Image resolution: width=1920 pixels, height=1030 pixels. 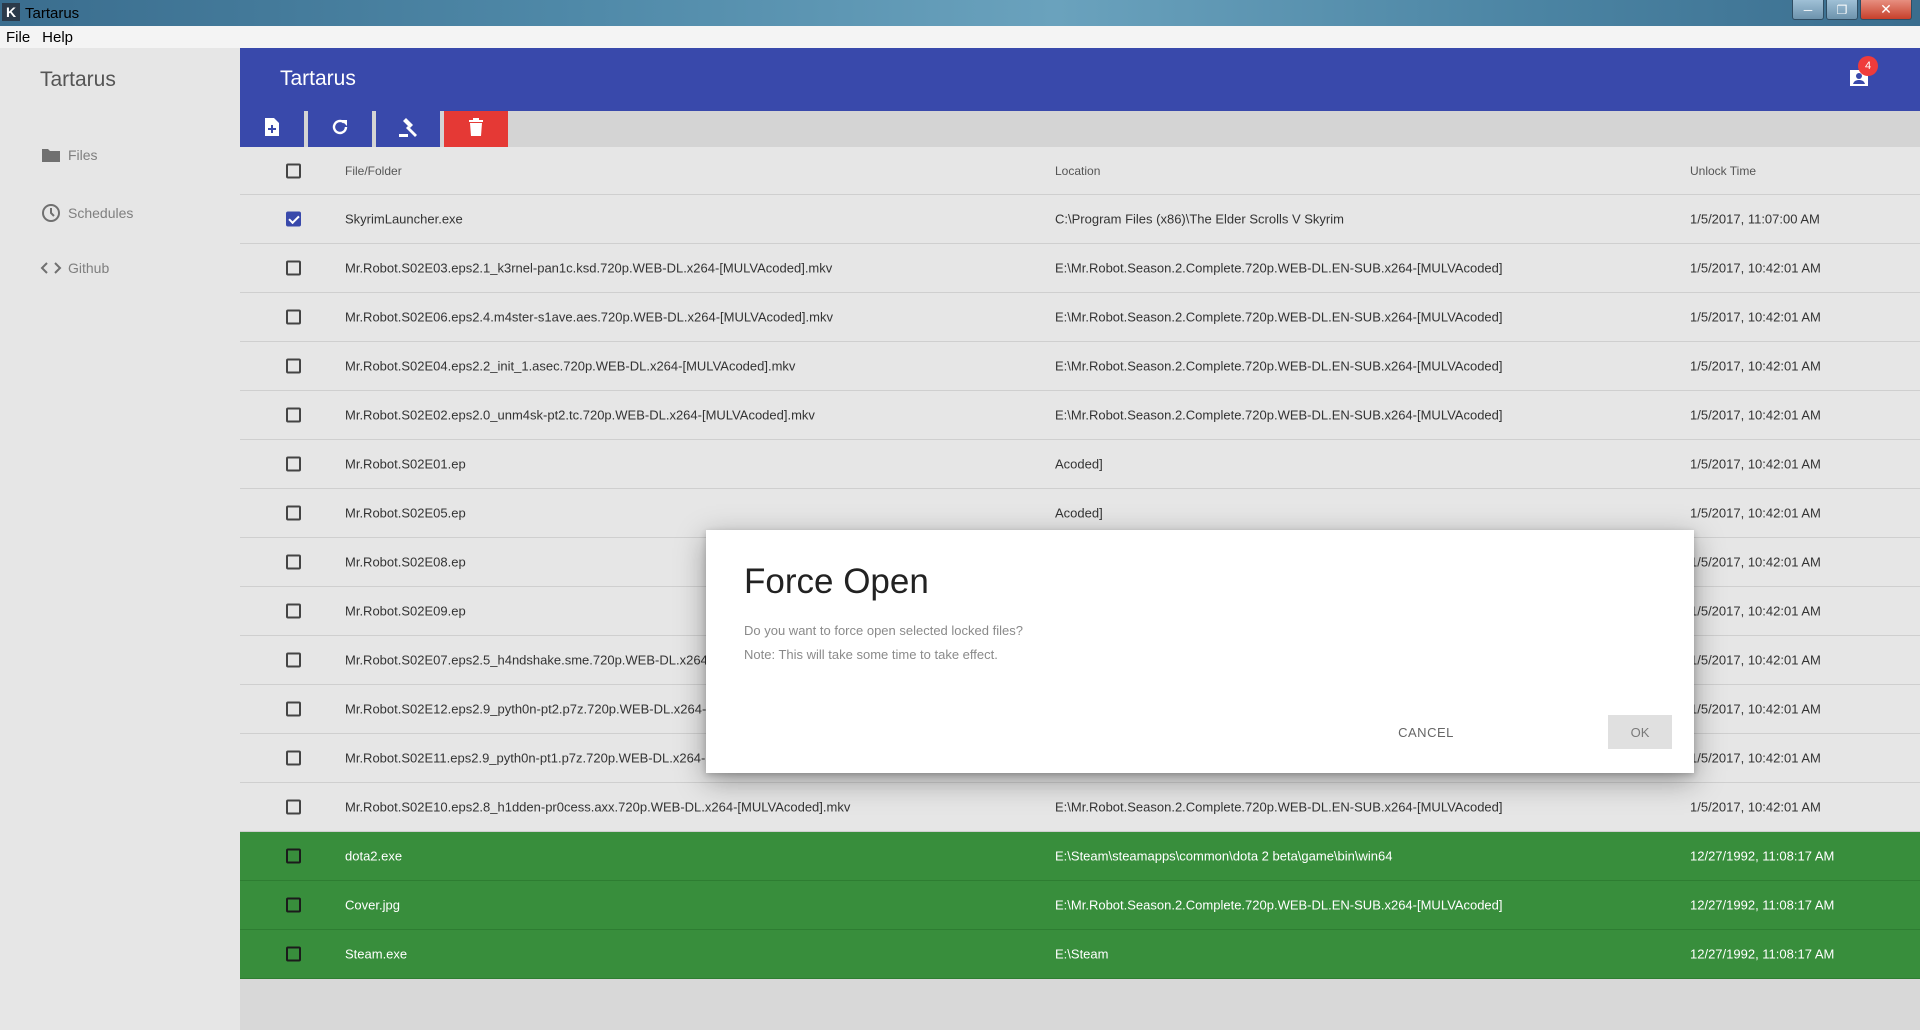 What do you see at coordinates (1868, 66) in the screenshot?
I see `notification-badge: 4` at bounding box center [1868, 66].